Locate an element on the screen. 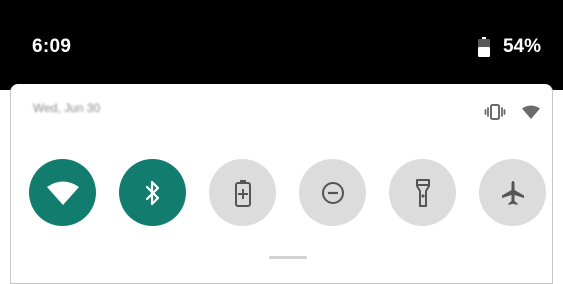 The width and height of the screenshot is (563, 284). status-time: 6:09 is located at coordinates (52, 46).